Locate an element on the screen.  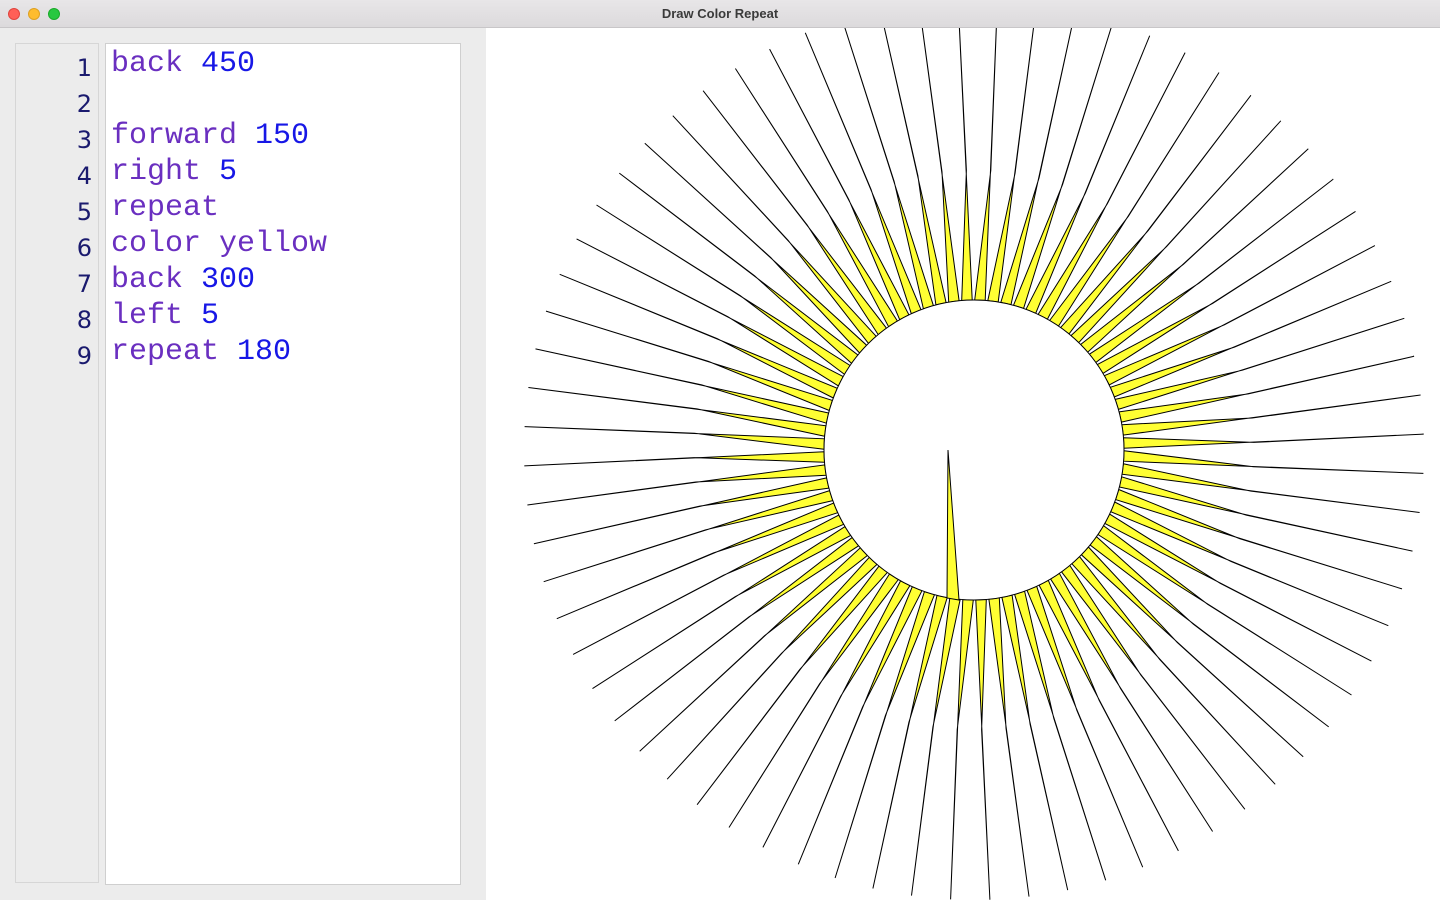
line-number-gutter: 1 2 3 4 5 6 7 8 9 is located at coordinates (57, 463).